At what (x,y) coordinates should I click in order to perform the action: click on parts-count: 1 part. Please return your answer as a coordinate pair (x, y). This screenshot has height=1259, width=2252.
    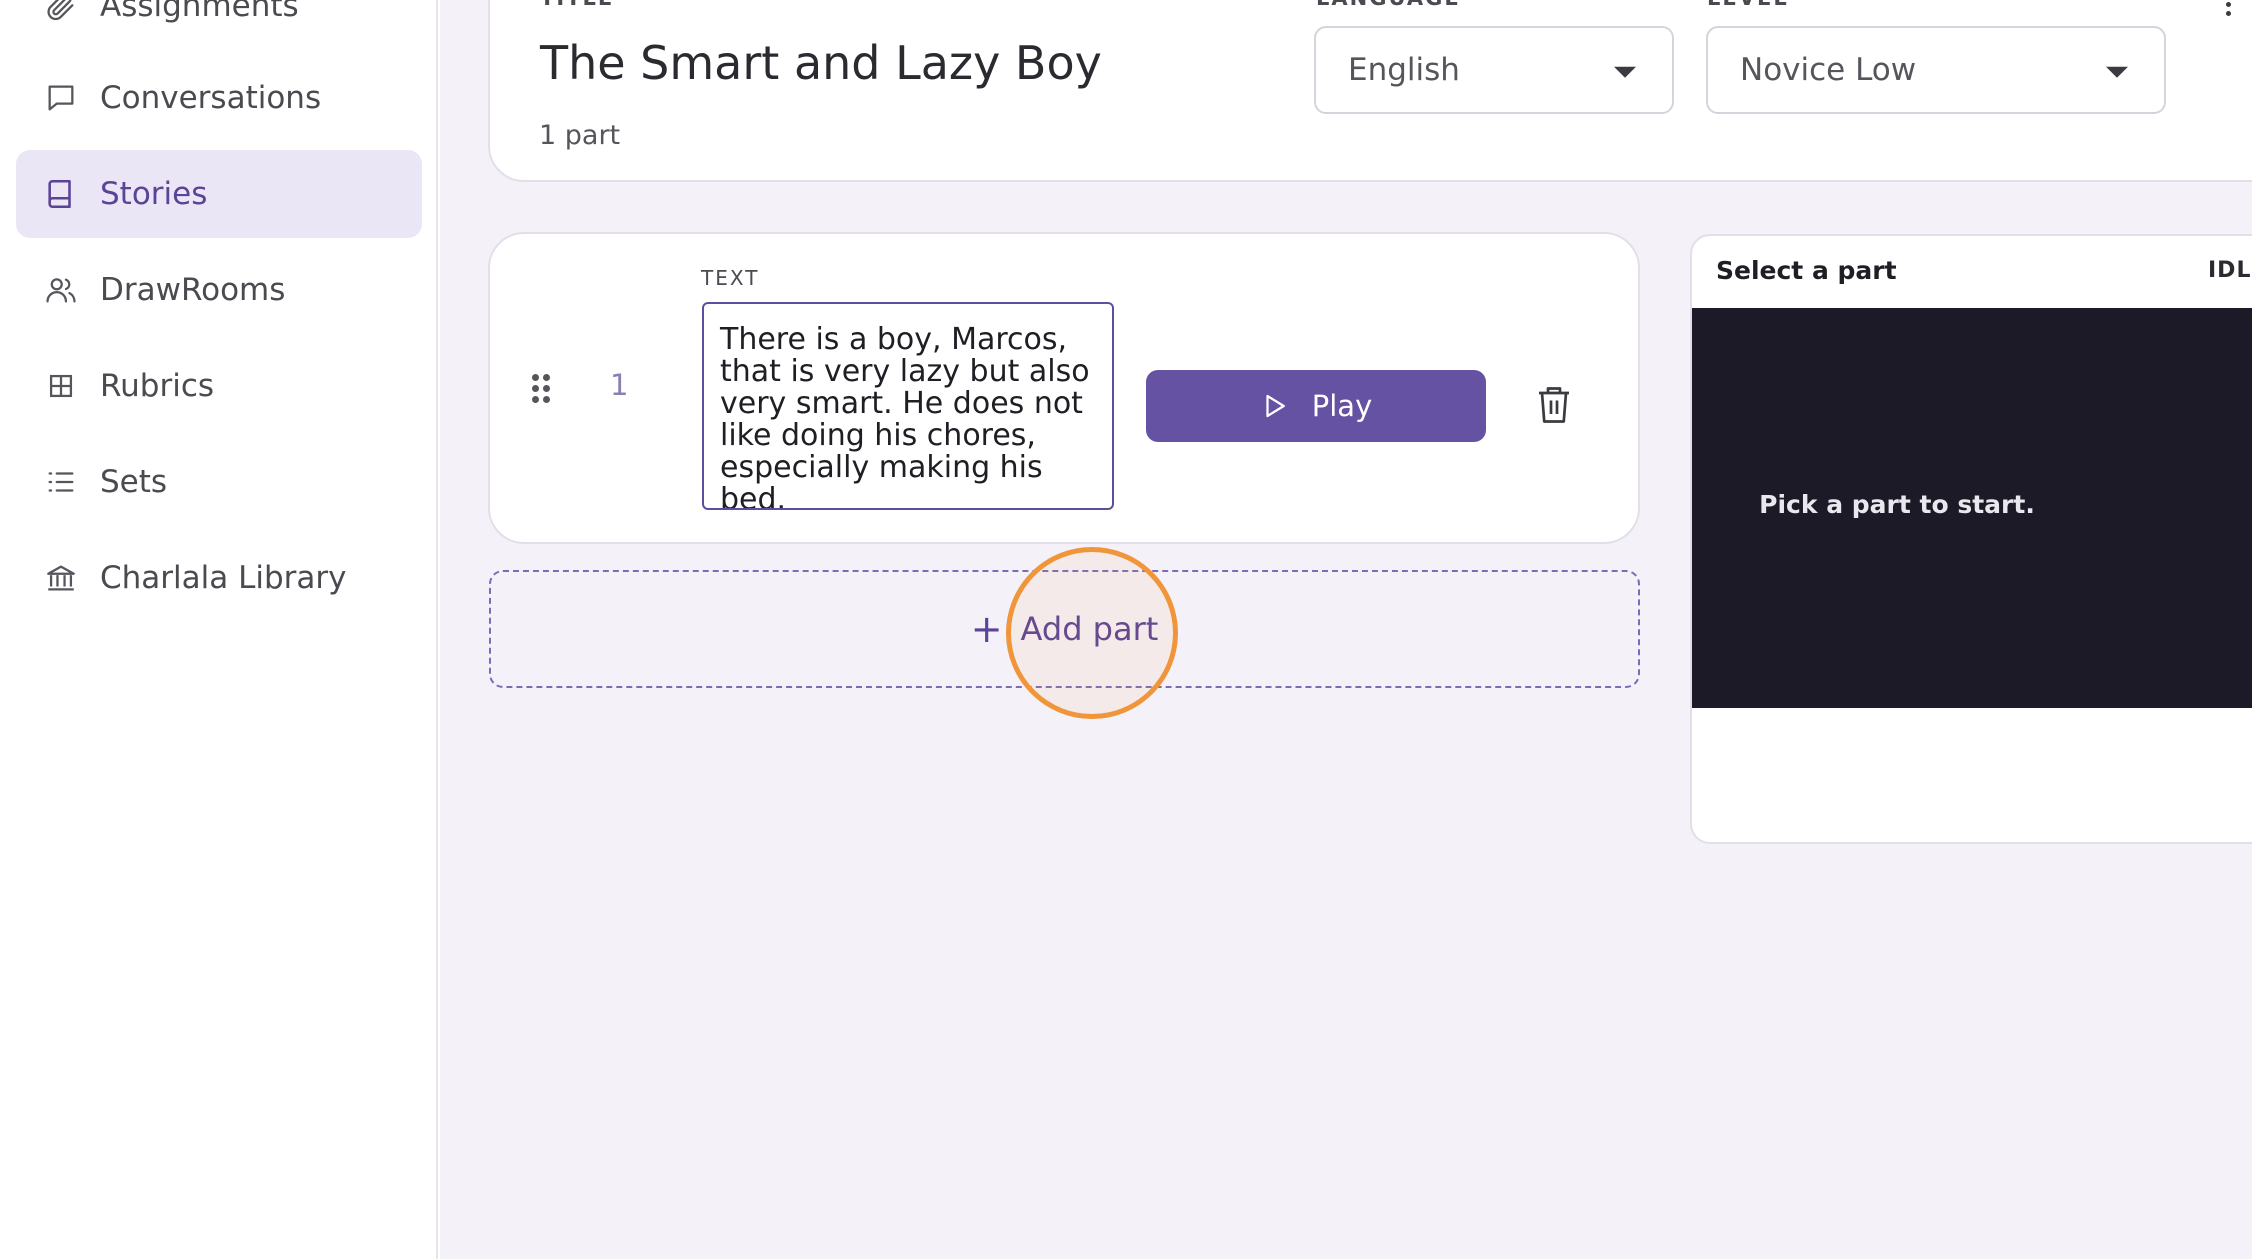
    Looking at the image, I should click on (580, 135).